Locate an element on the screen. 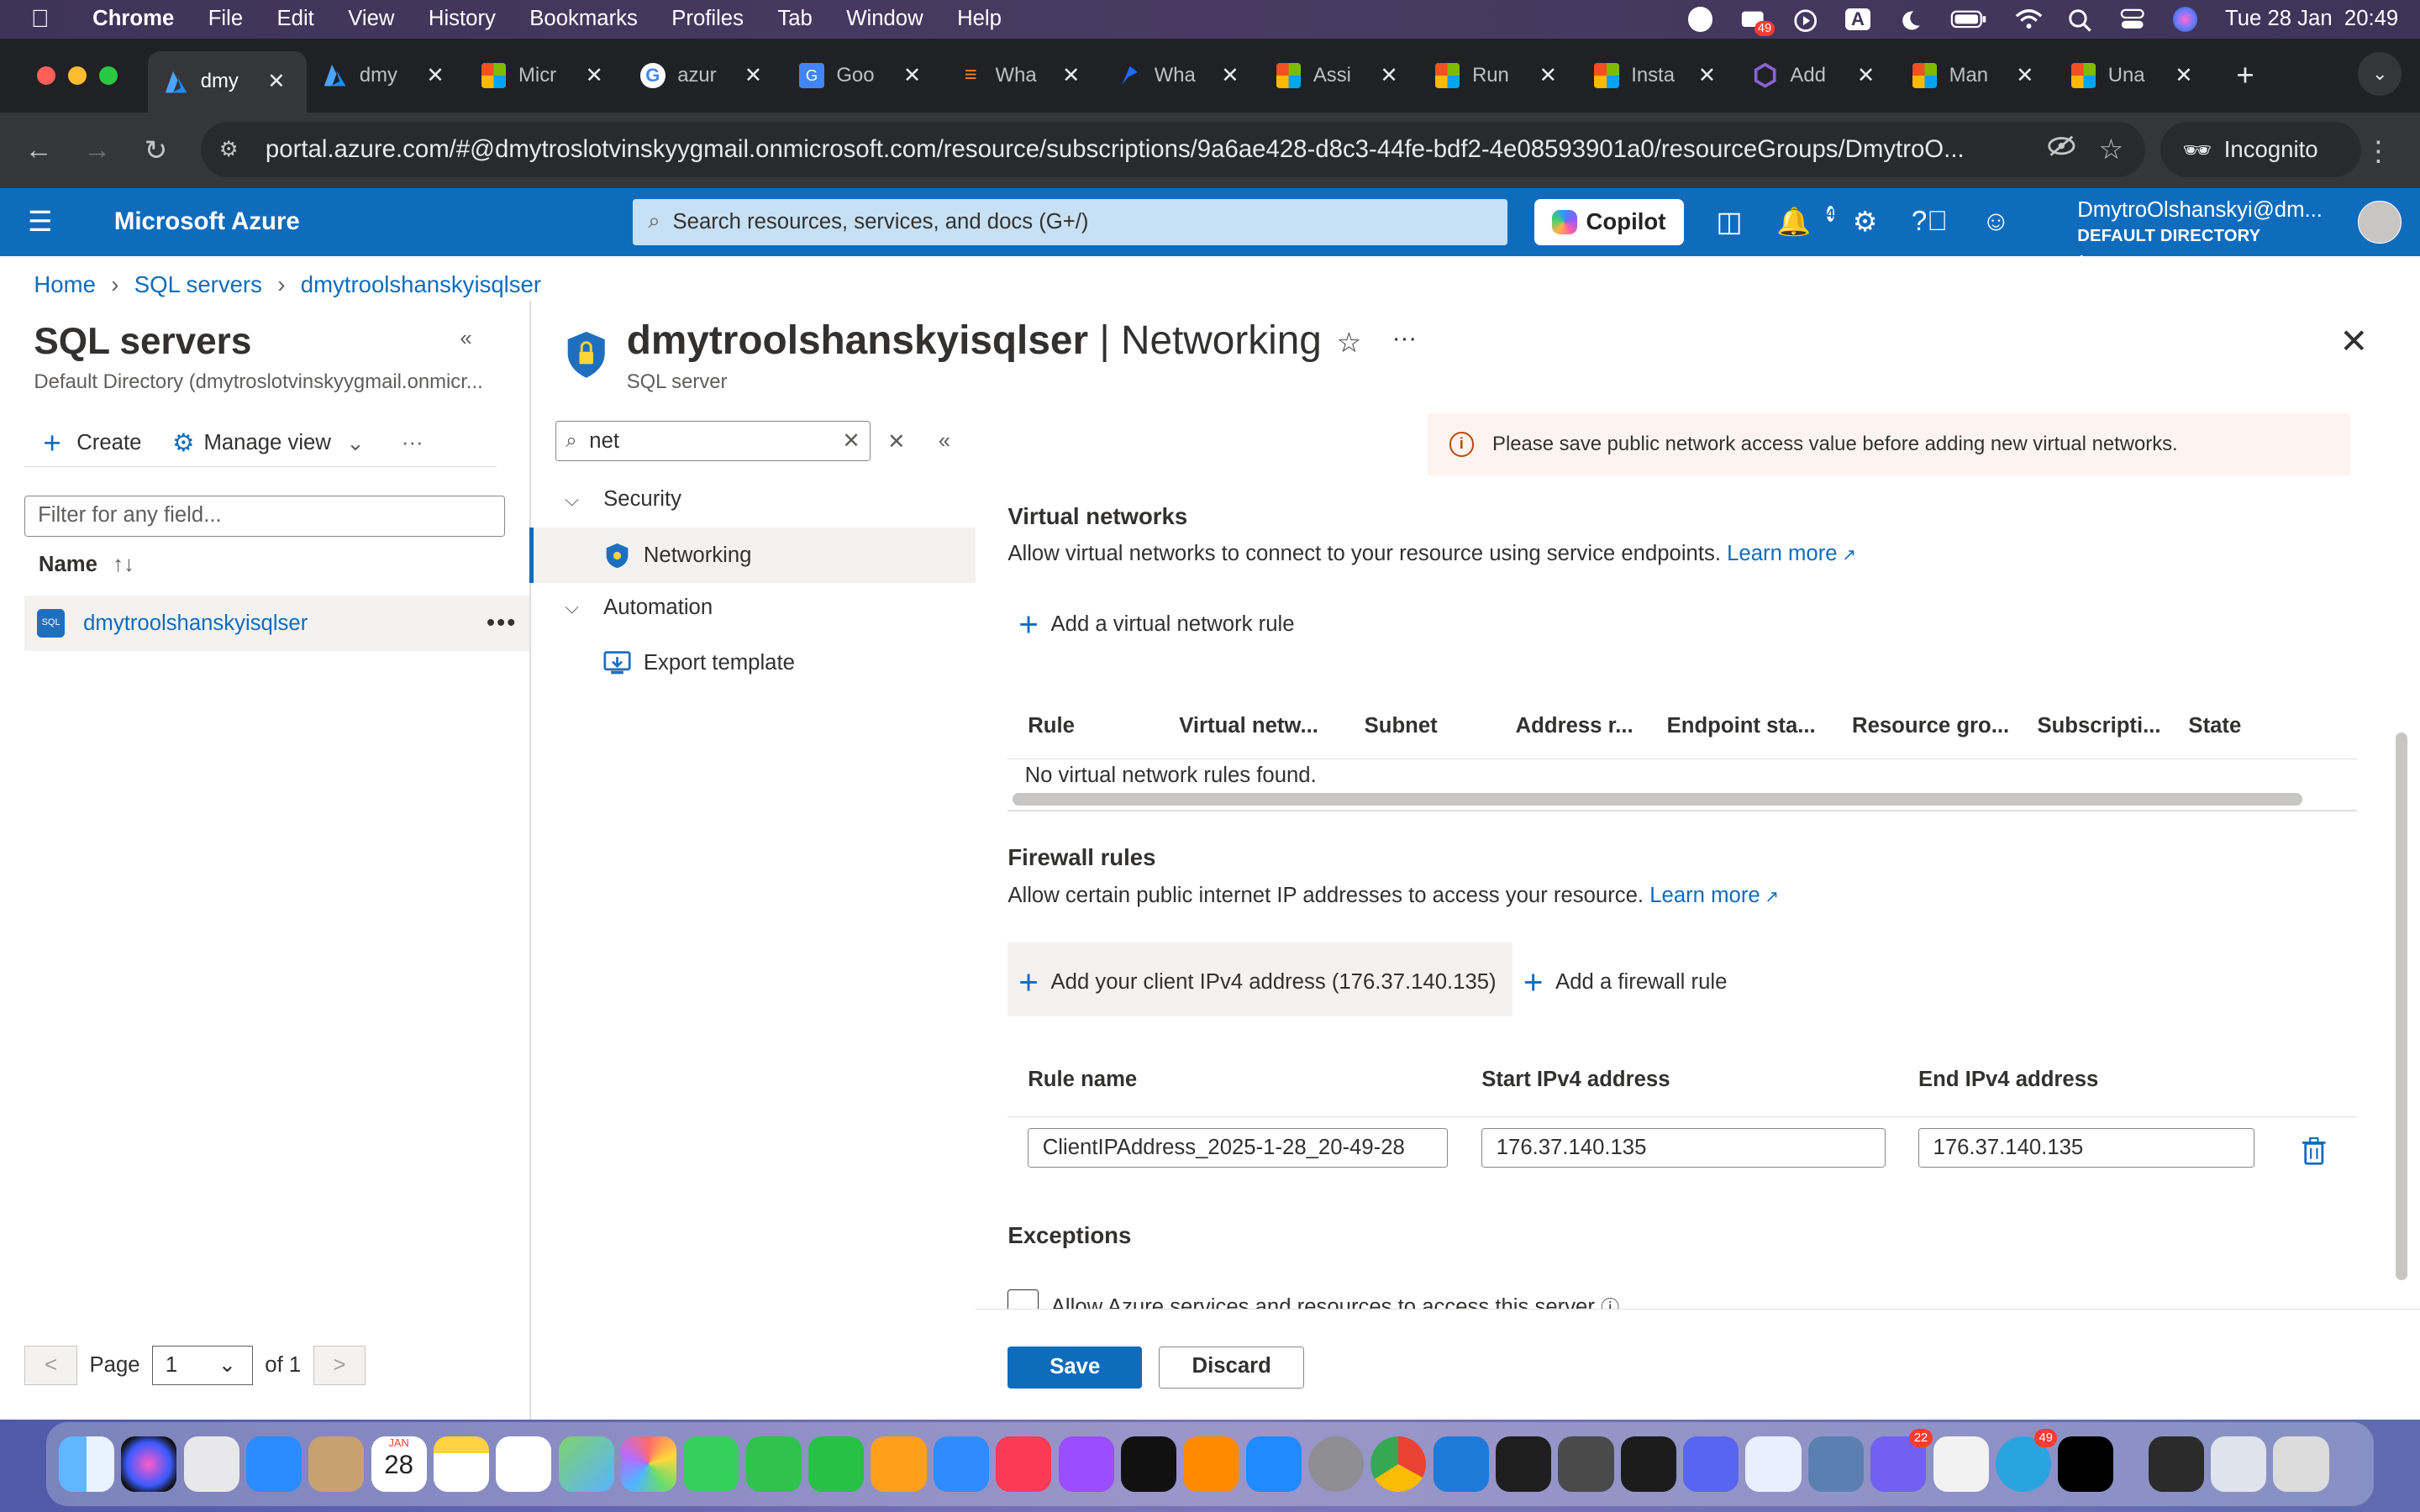  textedit-icon is located at coordinates (1961, 1464).